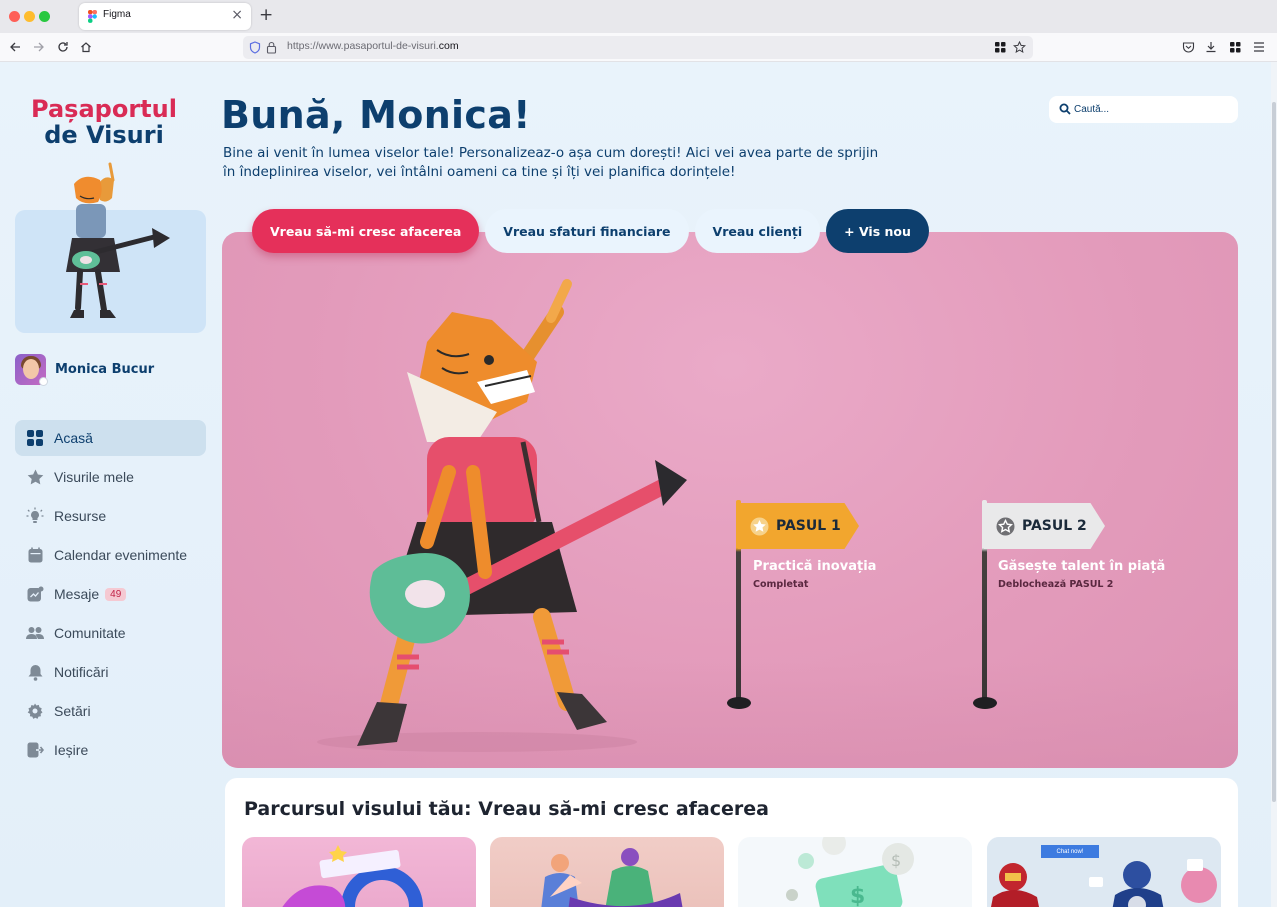 This screenshot has height=907, width=1277. Describe the element at coordinates (1188, 47) in the screenshot. I see `pocket-icon` at that location.